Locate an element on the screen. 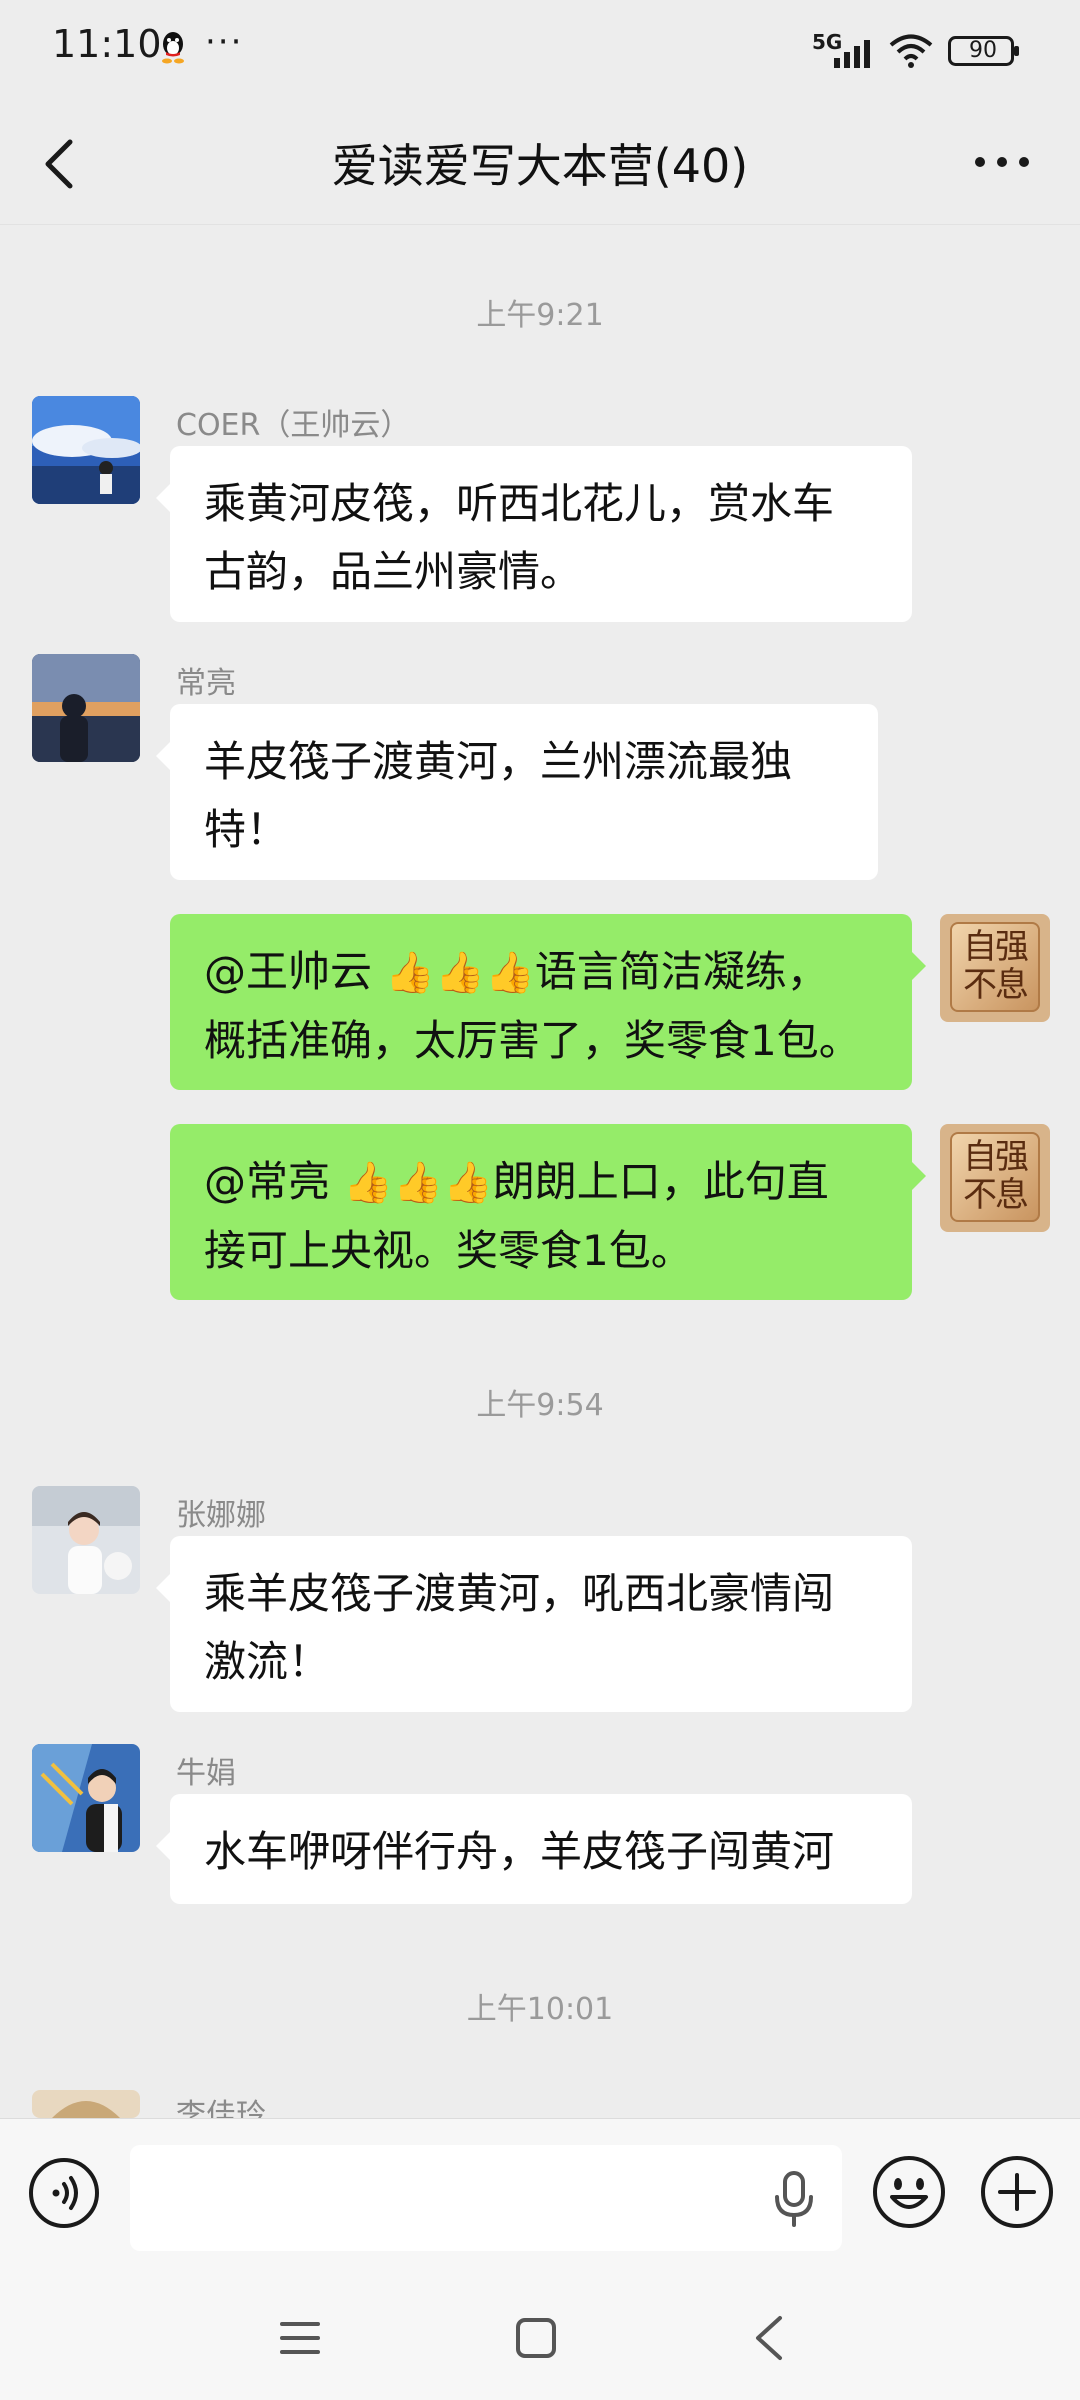 The height and width of the screenshot is (2400, 1080). mention: @王帅云 is located at coordinates (288, 971).